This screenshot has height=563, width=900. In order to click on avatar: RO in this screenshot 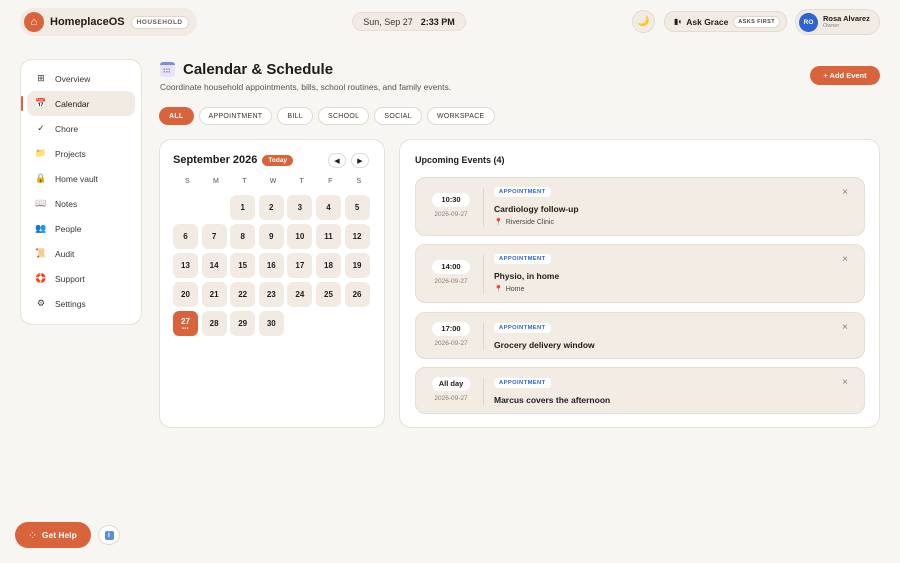, I will do `click(808, 22)`.